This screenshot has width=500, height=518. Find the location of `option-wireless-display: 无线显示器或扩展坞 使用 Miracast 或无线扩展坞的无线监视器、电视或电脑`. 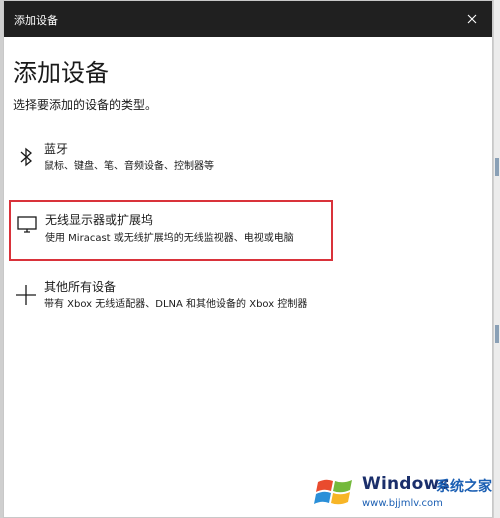

option-wireless-display: 无线显示器或扩展坞 使用 Miracast 或无线扩展坞的无线监视器、电视或电脑 is located at coordinates (171, 230).